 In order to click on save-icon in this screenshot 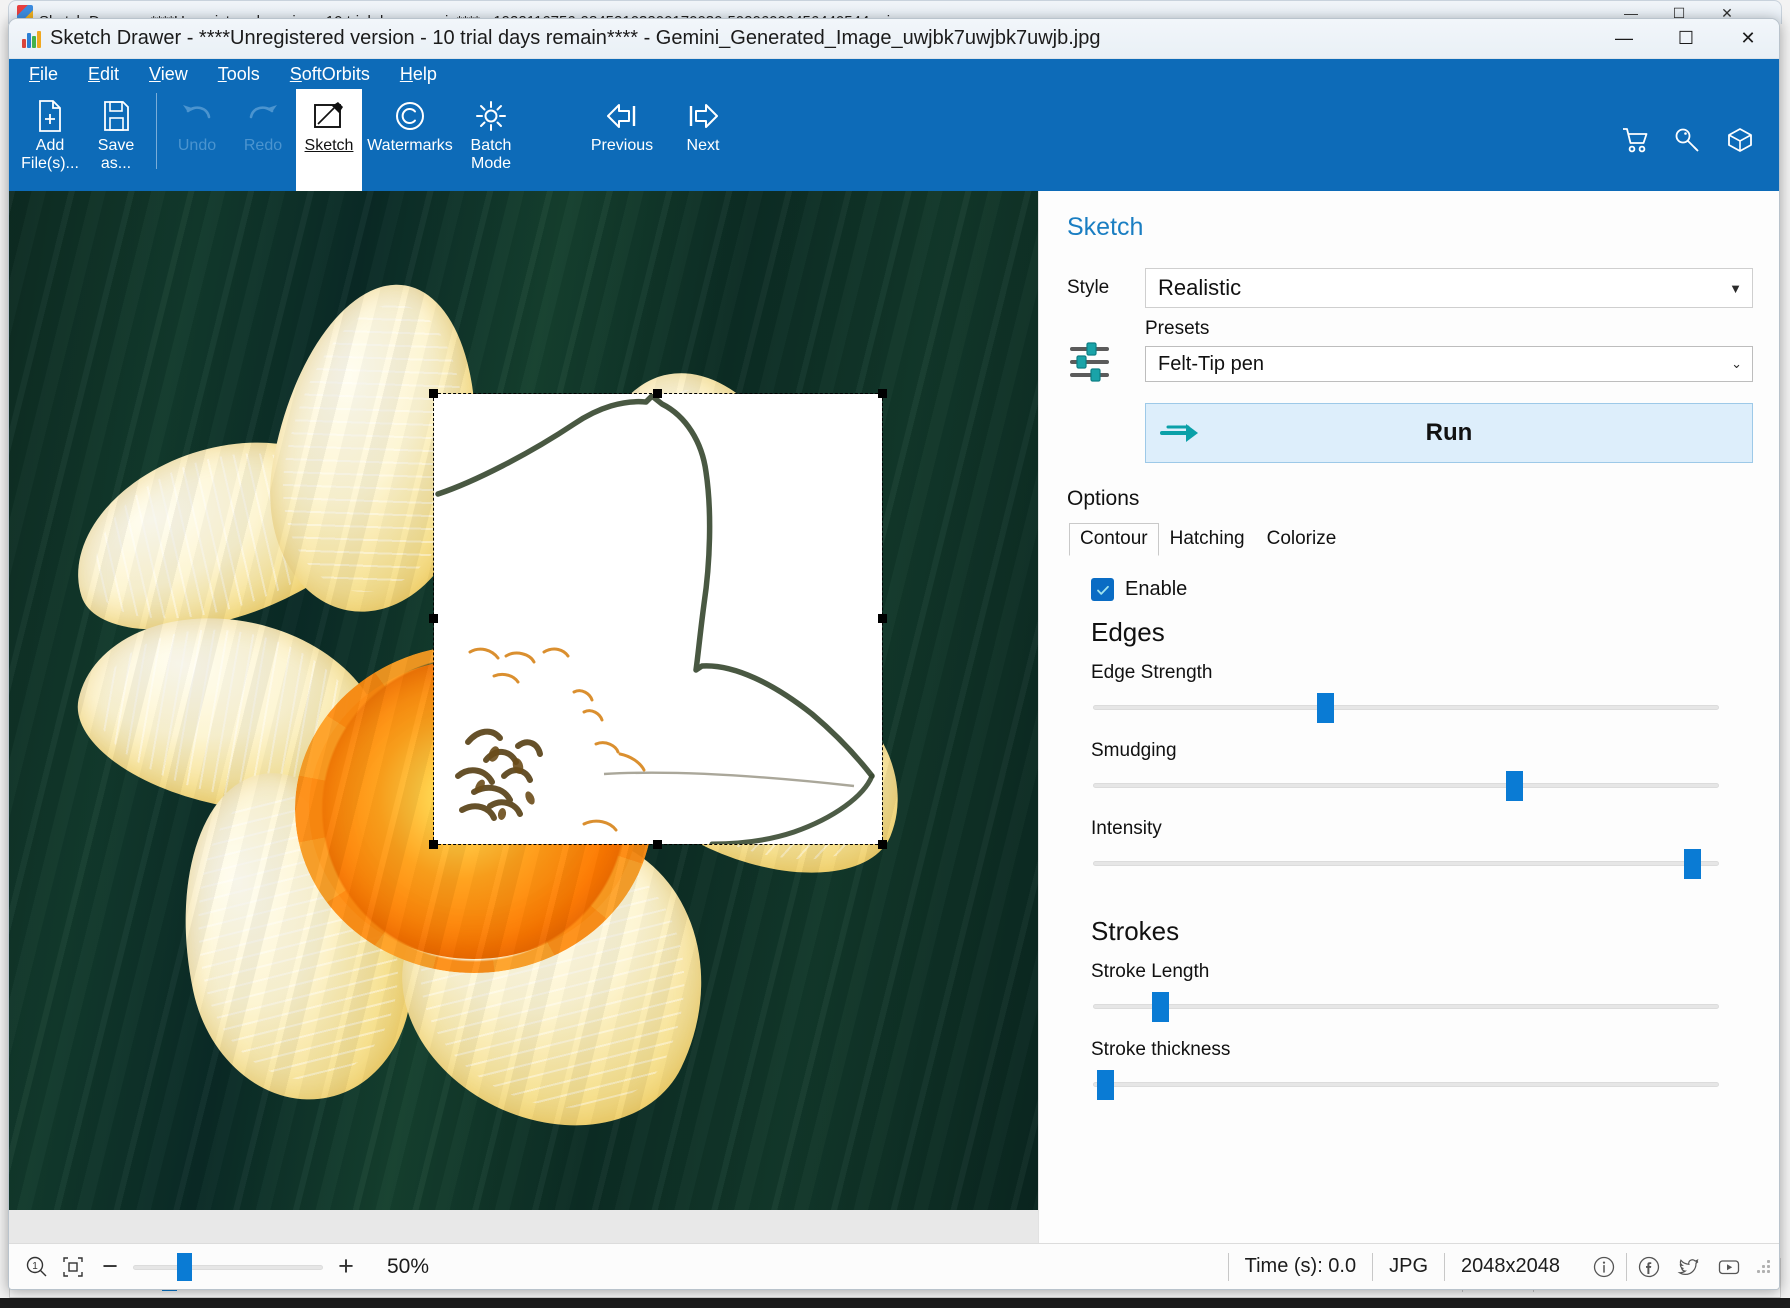, I will do `click(116, 116)`.